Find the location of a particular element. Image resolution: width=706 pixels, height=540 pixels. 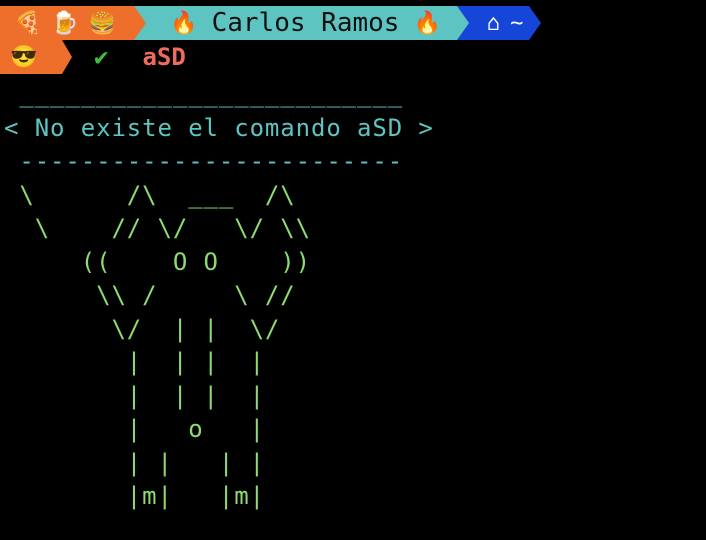

username-segment: 🔥 Carlos Ramos 🔥 is located at coordinates (301, 23).